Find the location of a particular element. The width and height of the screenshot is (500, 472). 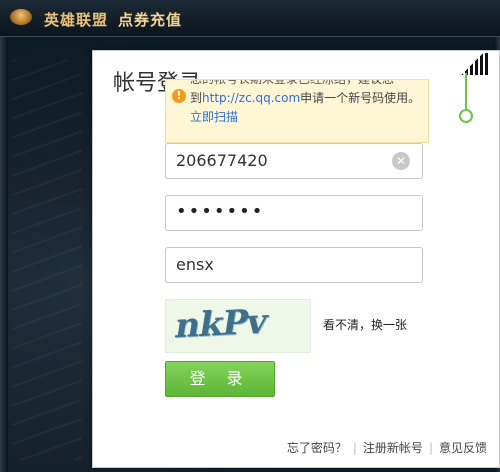

notice-suffix: 申请一个新号码使用。 is located at coordinates (360, 98).